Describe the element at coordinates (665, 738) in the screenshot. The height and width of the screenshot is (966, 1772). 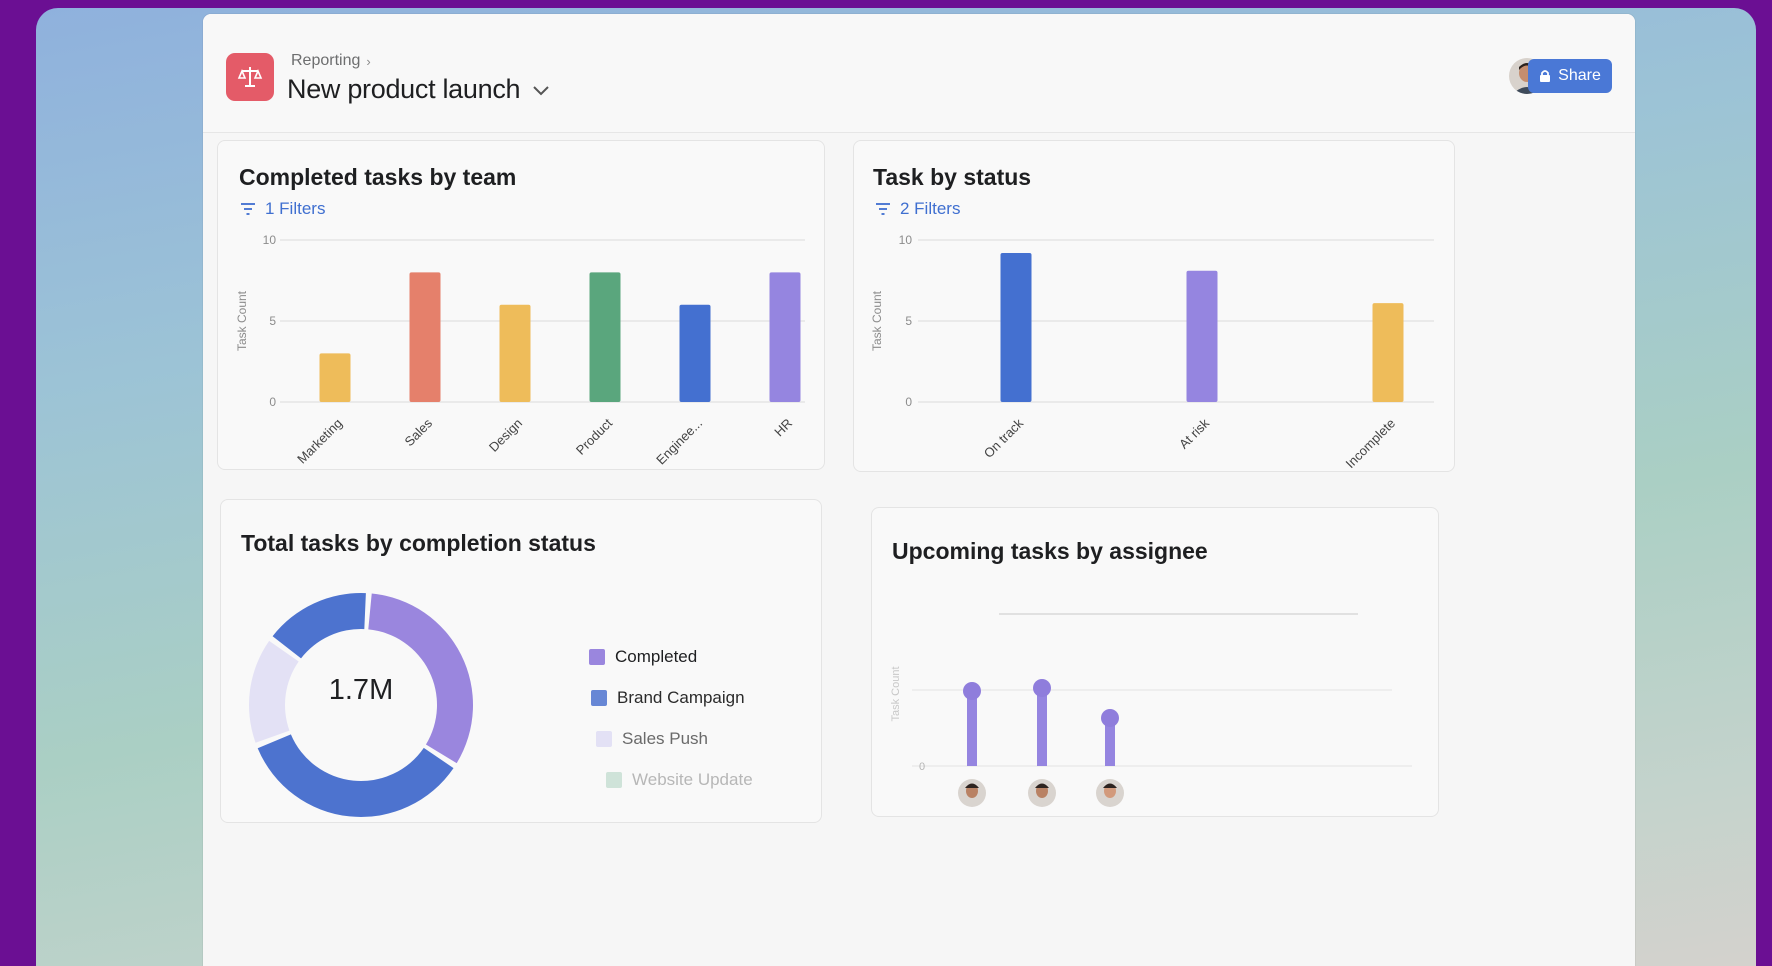
I see `legend-label: Sales Push` at that location.